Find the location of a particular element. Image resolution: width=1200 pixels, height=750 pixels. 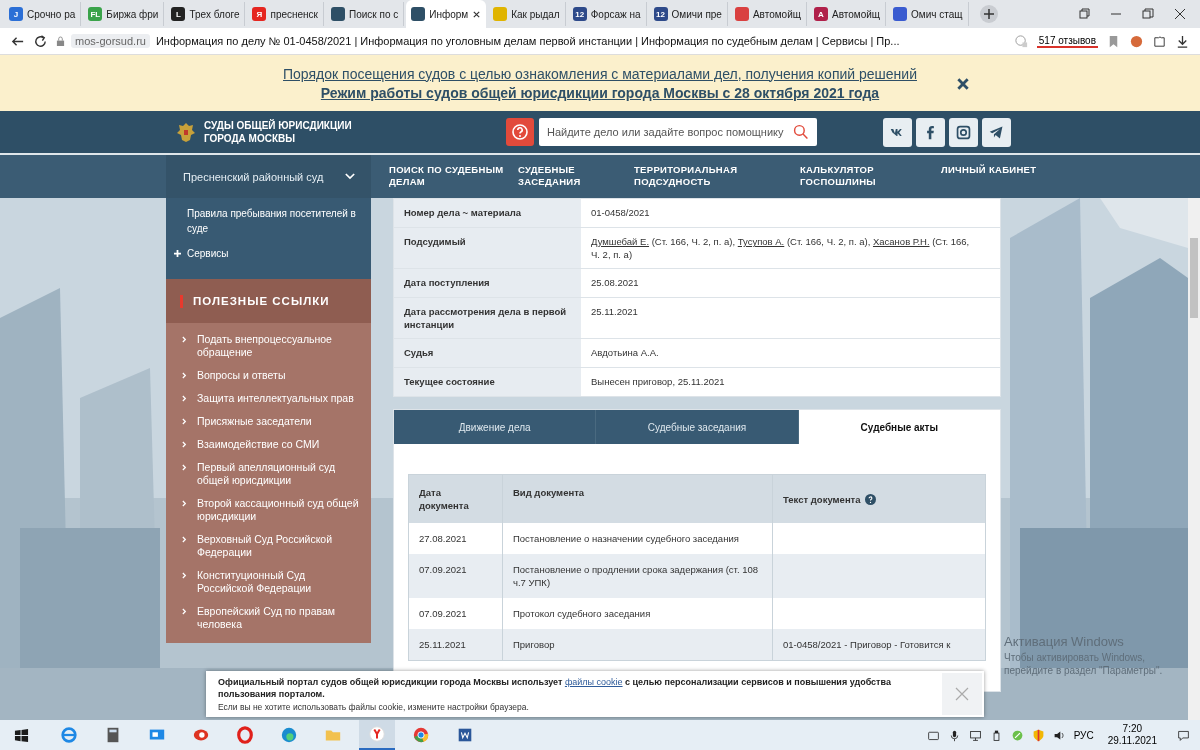

section-header: ПОЛЕЗНЫЕ ССЫЛКИ is located at coordinates (268, 301).